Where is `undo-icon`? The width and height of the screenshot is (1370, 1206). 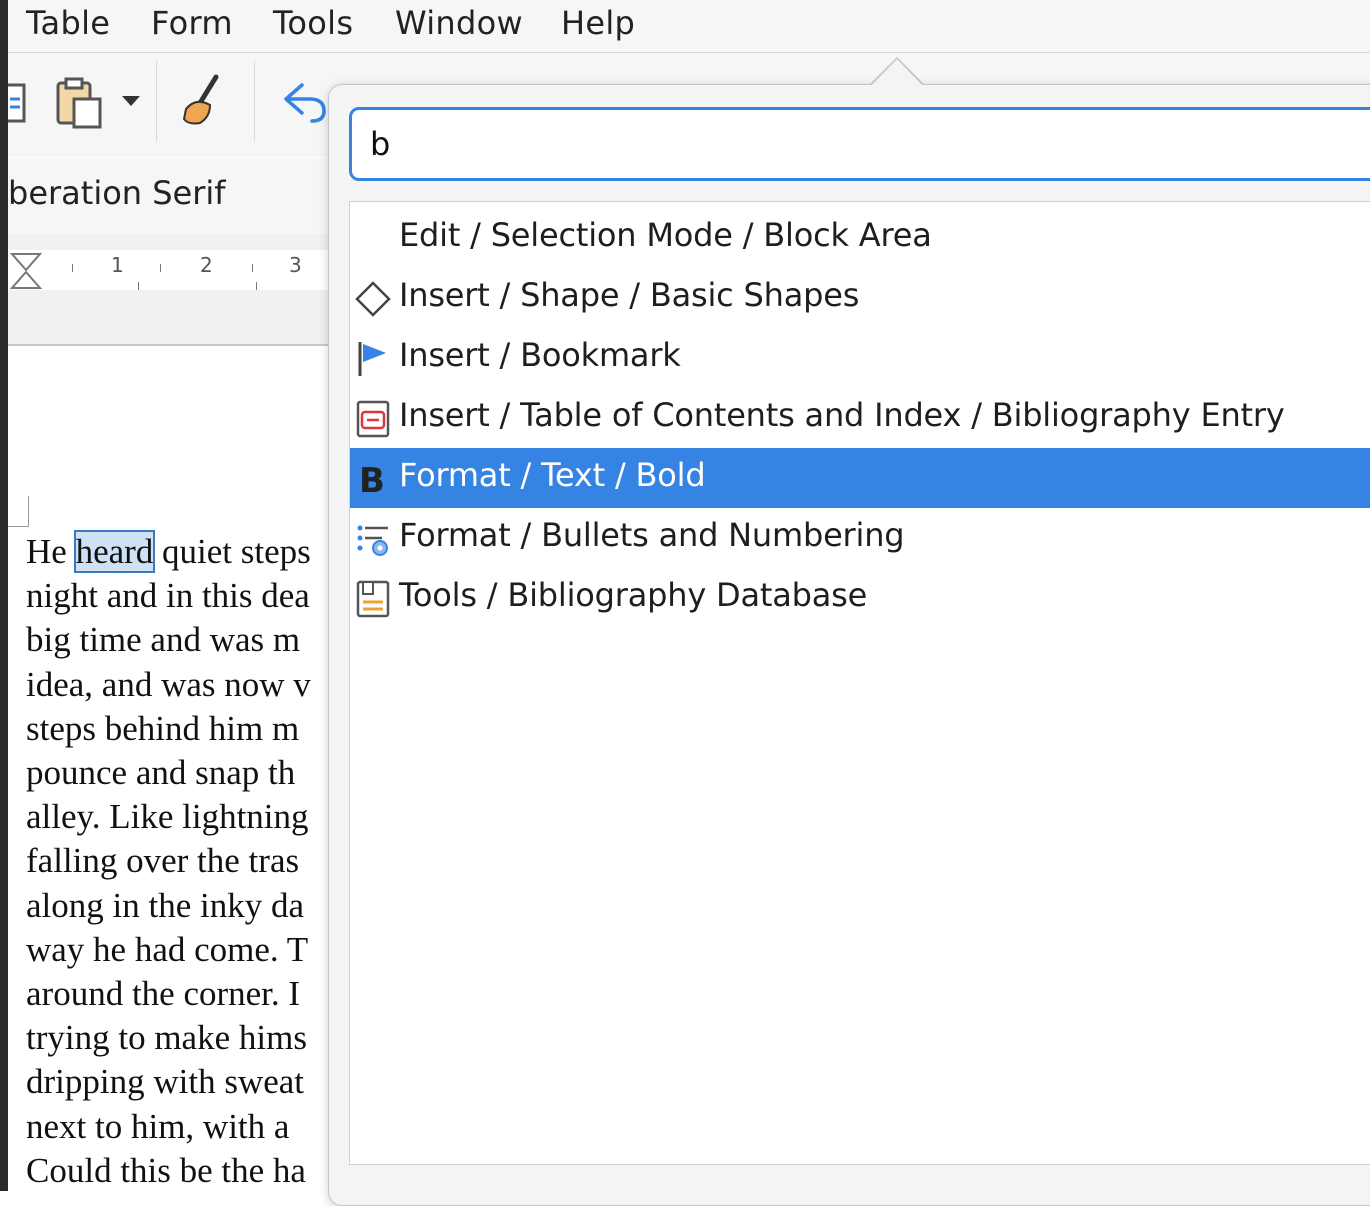 undo-icon is located at coordinates (302, 102).